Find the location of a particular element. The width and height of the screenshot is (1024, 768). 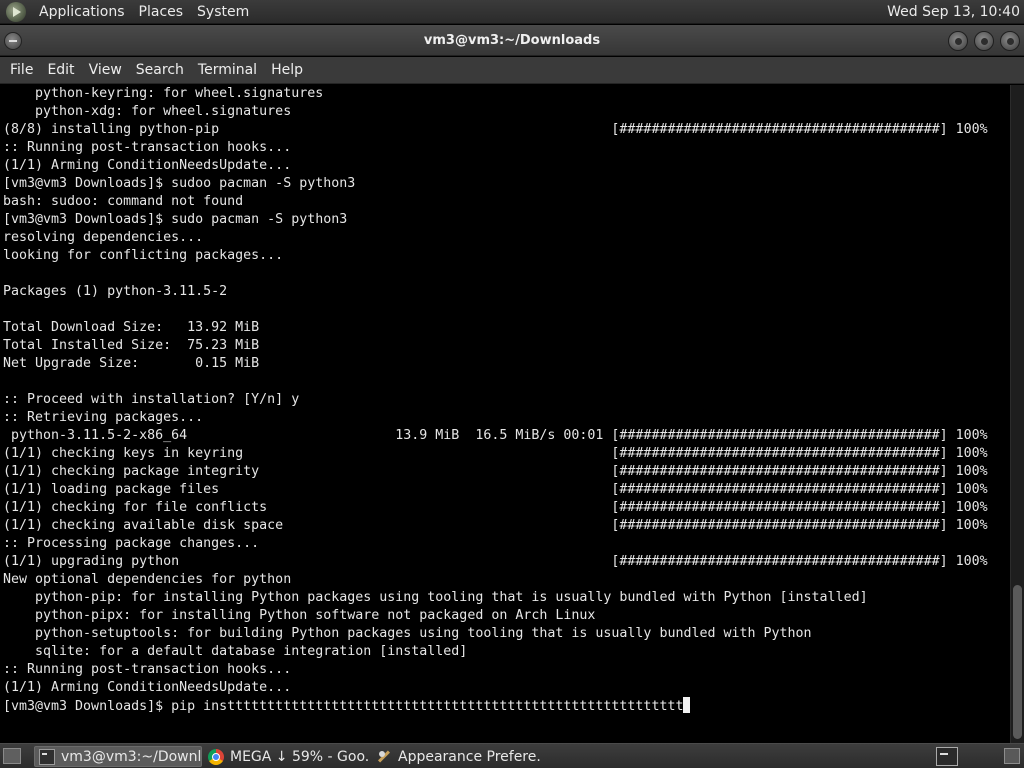

menu-file: File is located at coordinates (21, 70).